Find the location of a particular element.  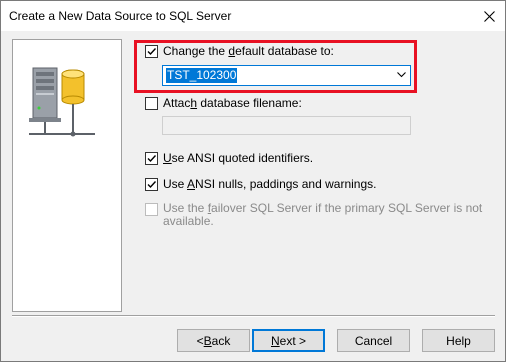

cancel-button: Cancel is located at coordinates (373, 340).